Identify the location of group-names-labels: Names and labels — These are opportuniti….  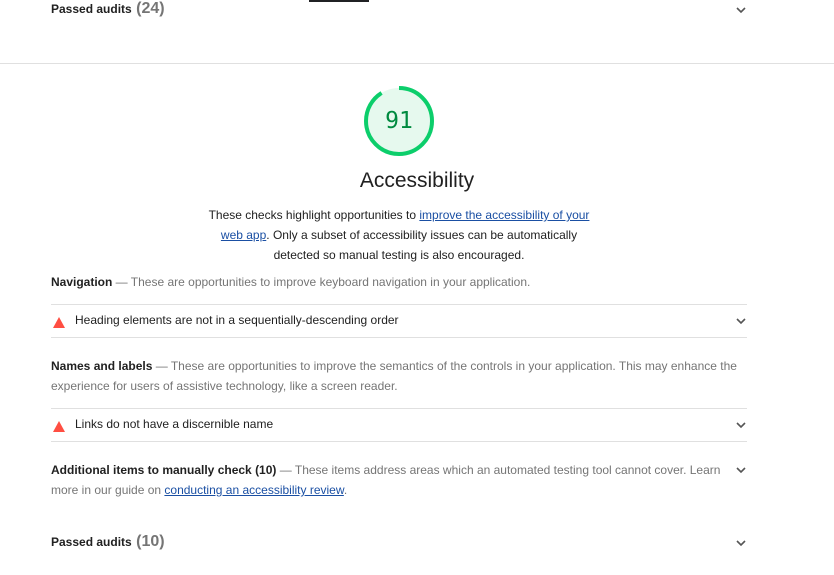
(396, 376).